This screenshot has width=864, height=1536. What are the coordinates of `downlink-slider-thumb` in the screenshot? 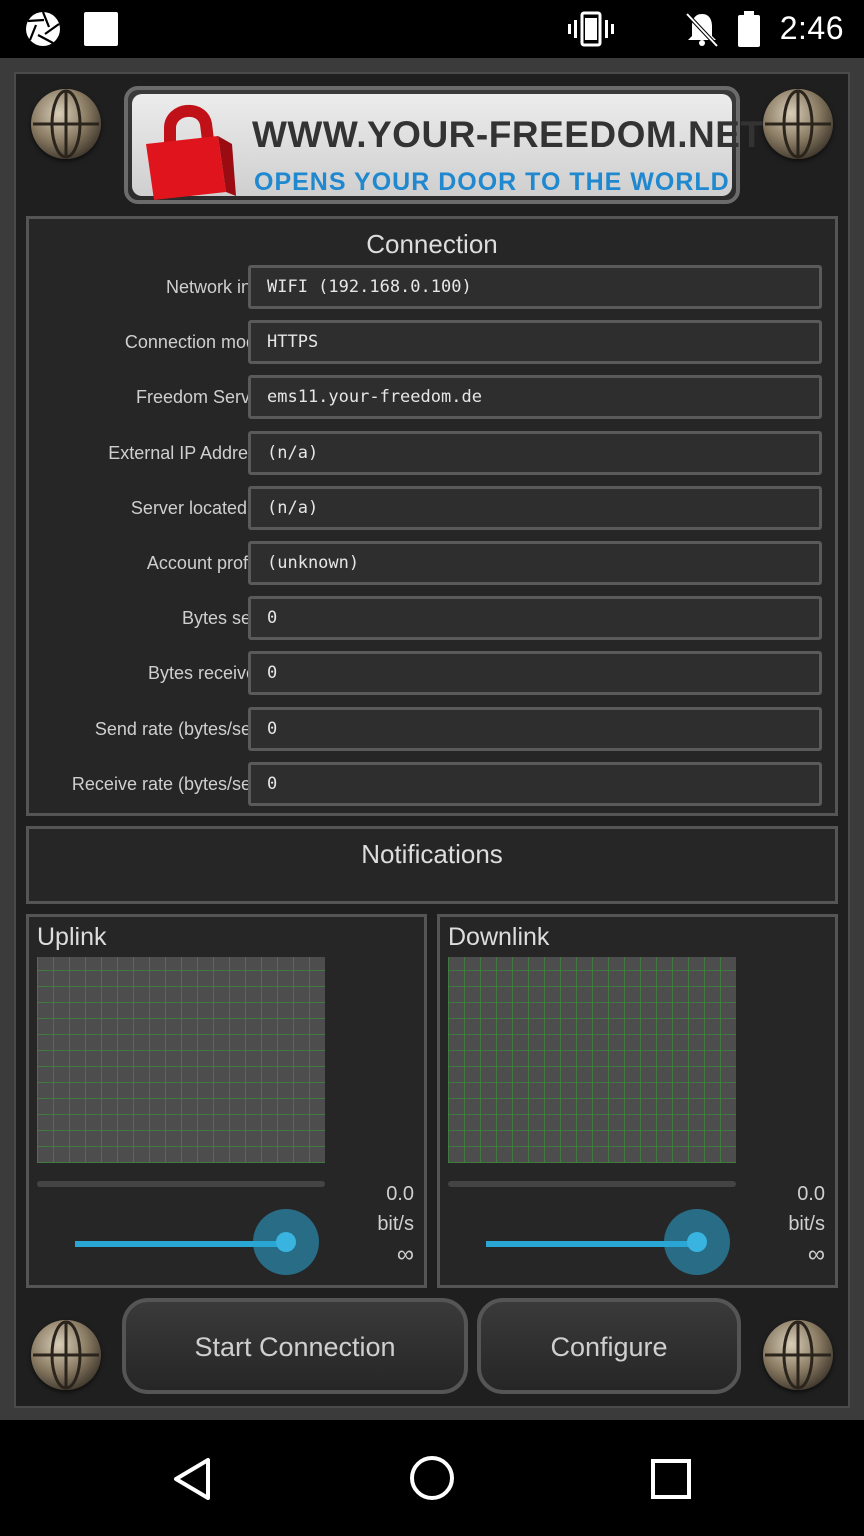 It's located at (697, 1242).